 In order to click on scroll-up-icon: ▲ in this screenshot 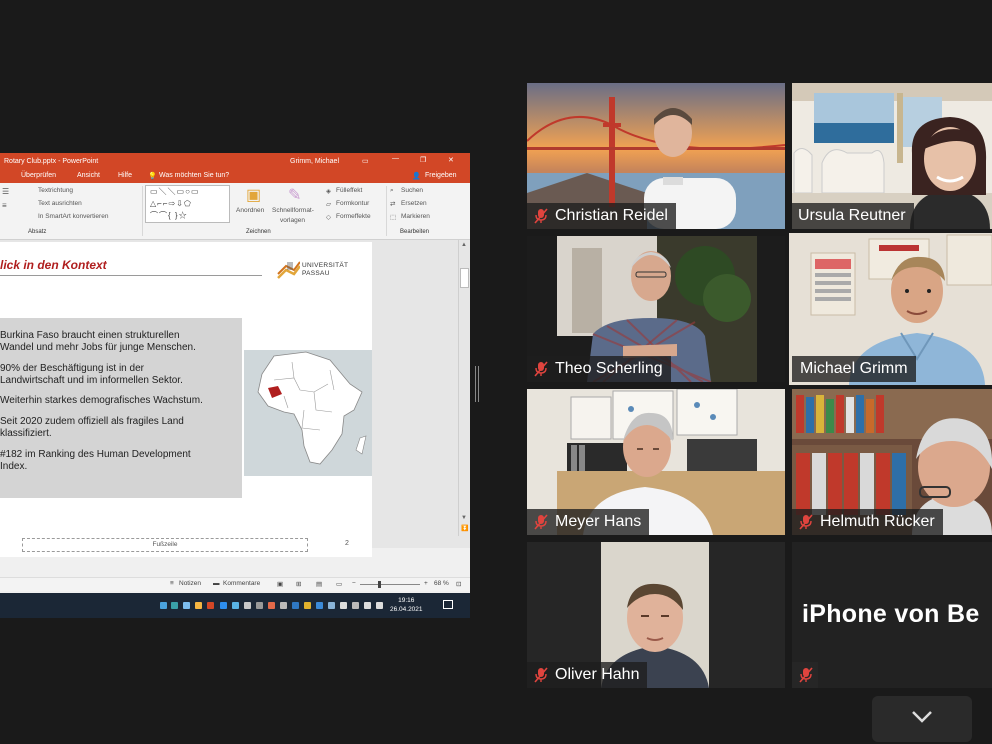, I will do `click(464, 245)`.